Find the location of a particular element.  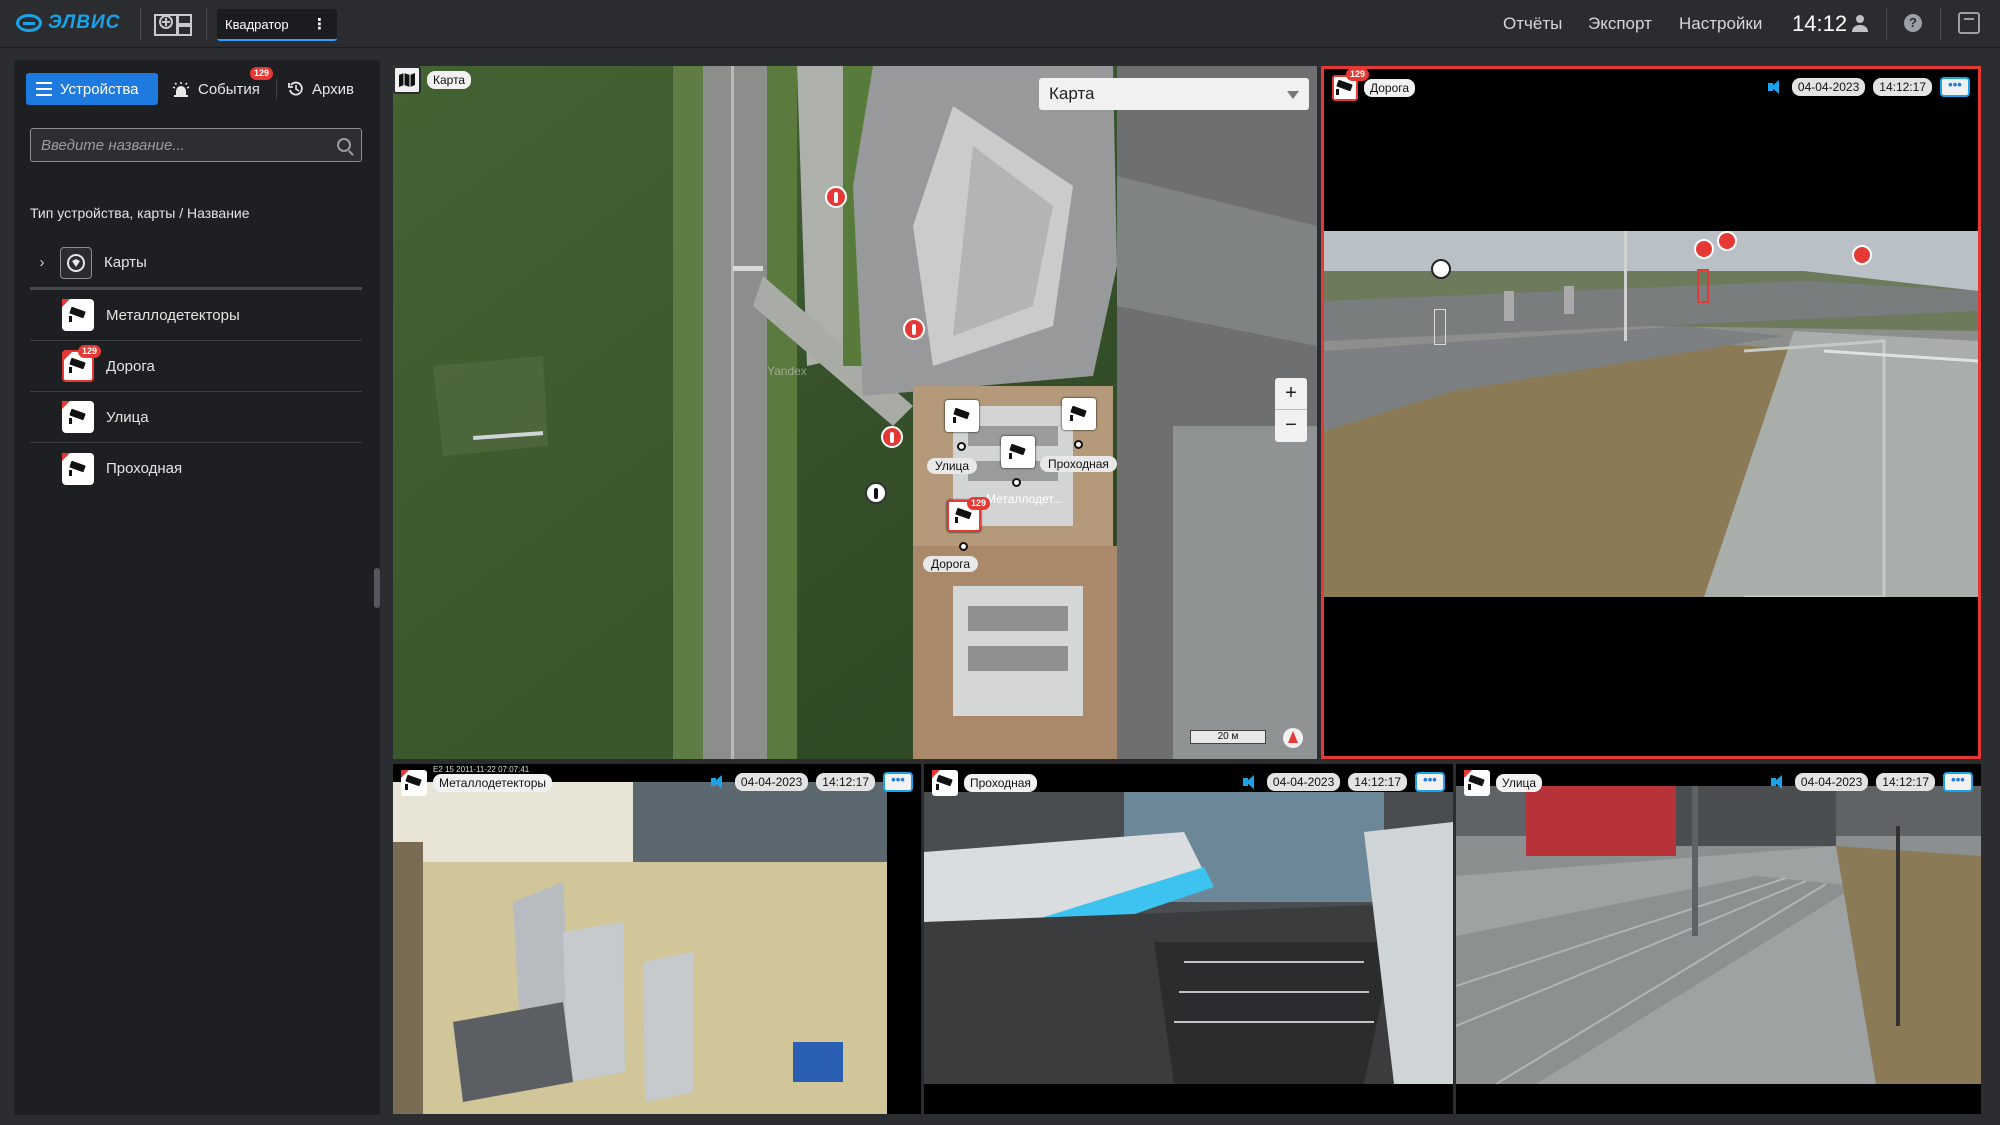

map-camera-ulica is located at coordinates (962, 416).